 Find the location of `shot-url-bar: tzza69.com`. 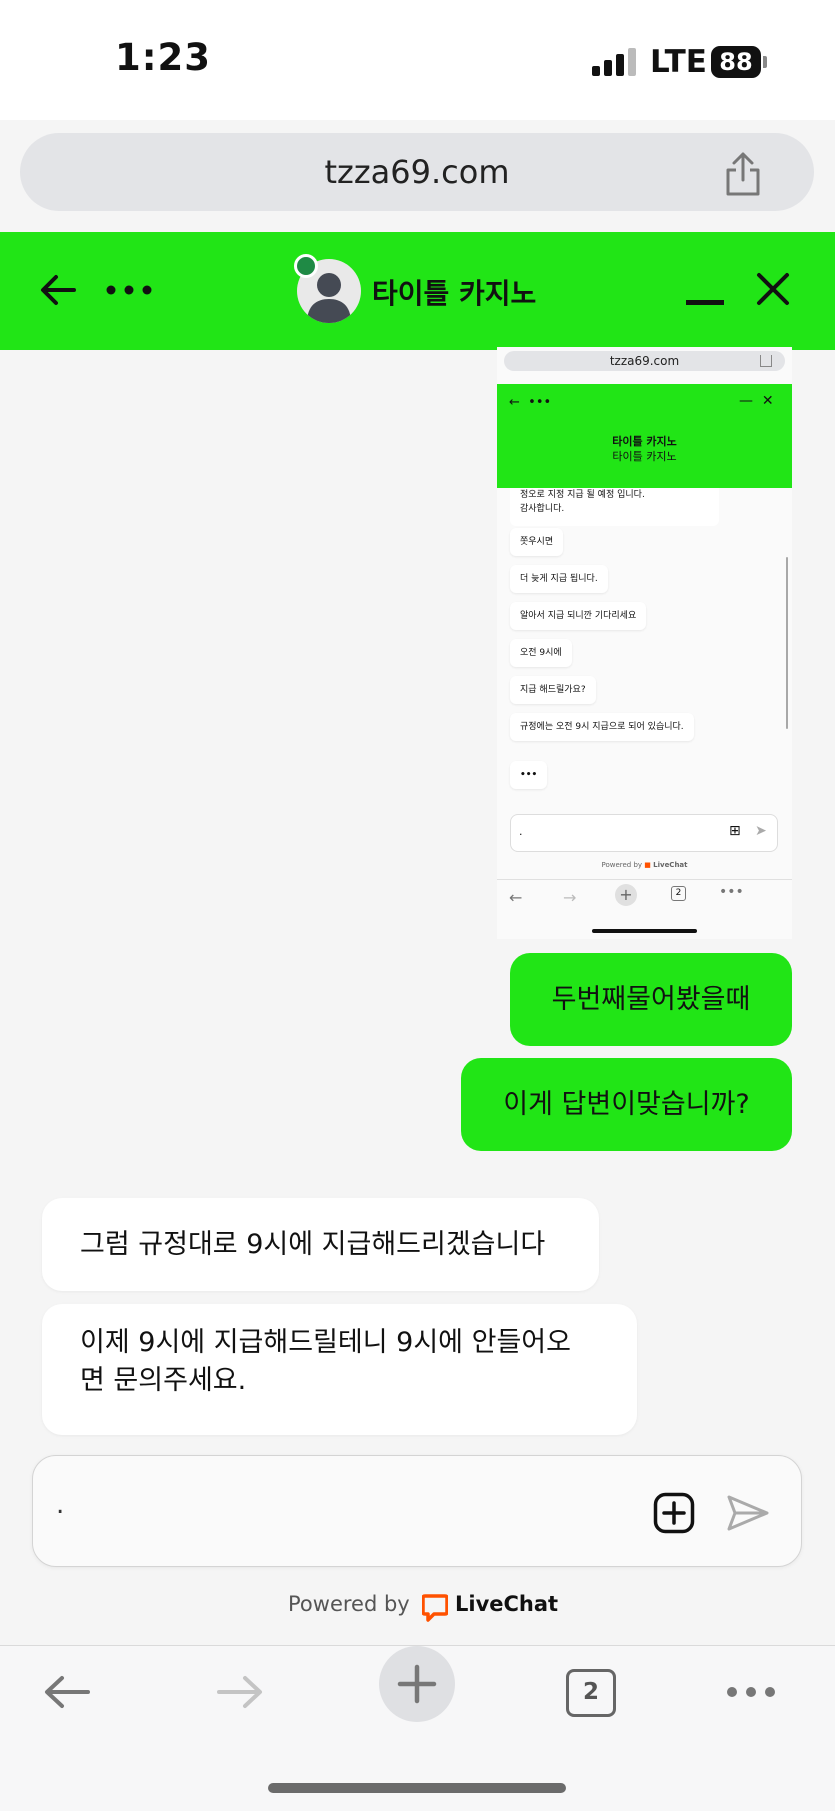

shot-url-bar: tzza69.com is located at coordinates (644, 361).